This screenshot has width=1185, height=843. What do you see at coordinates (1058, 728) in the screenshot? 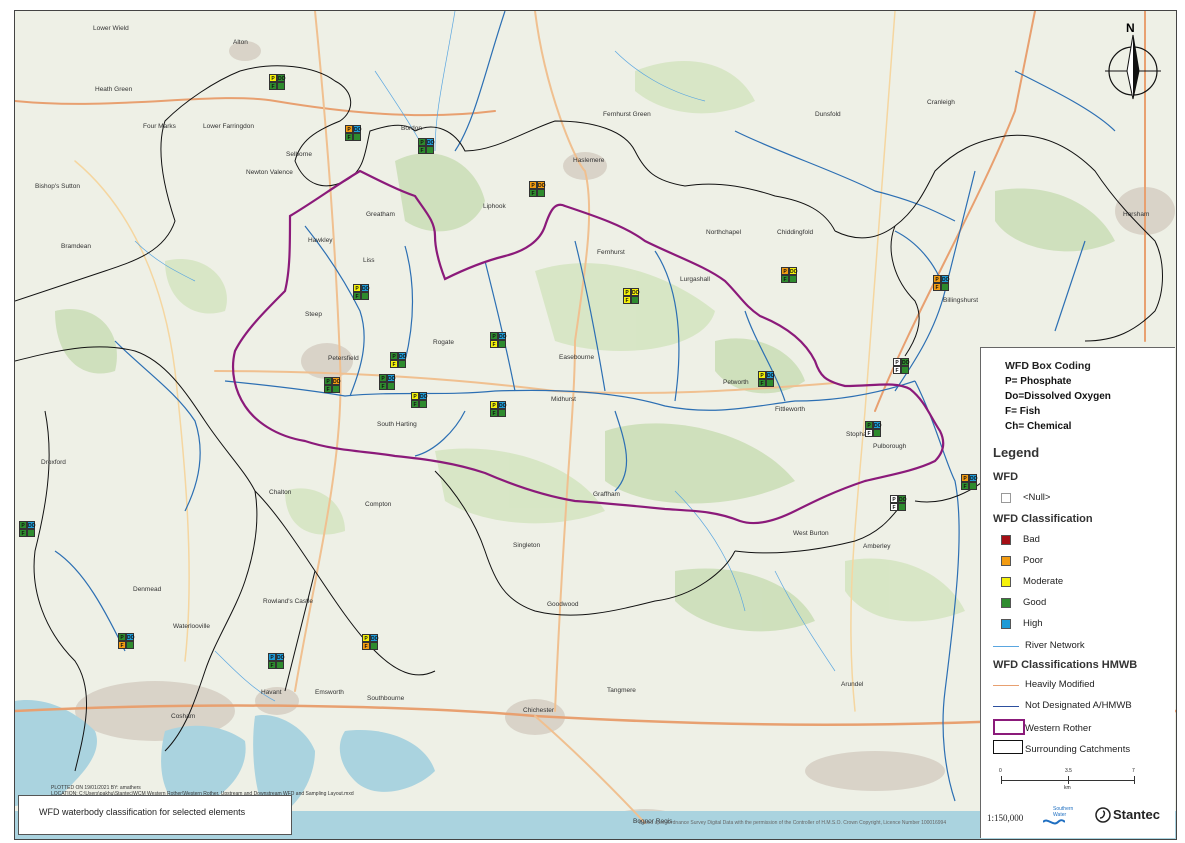
I see `western-rother-label: Western Rother` at bounding box center [1058, 728].